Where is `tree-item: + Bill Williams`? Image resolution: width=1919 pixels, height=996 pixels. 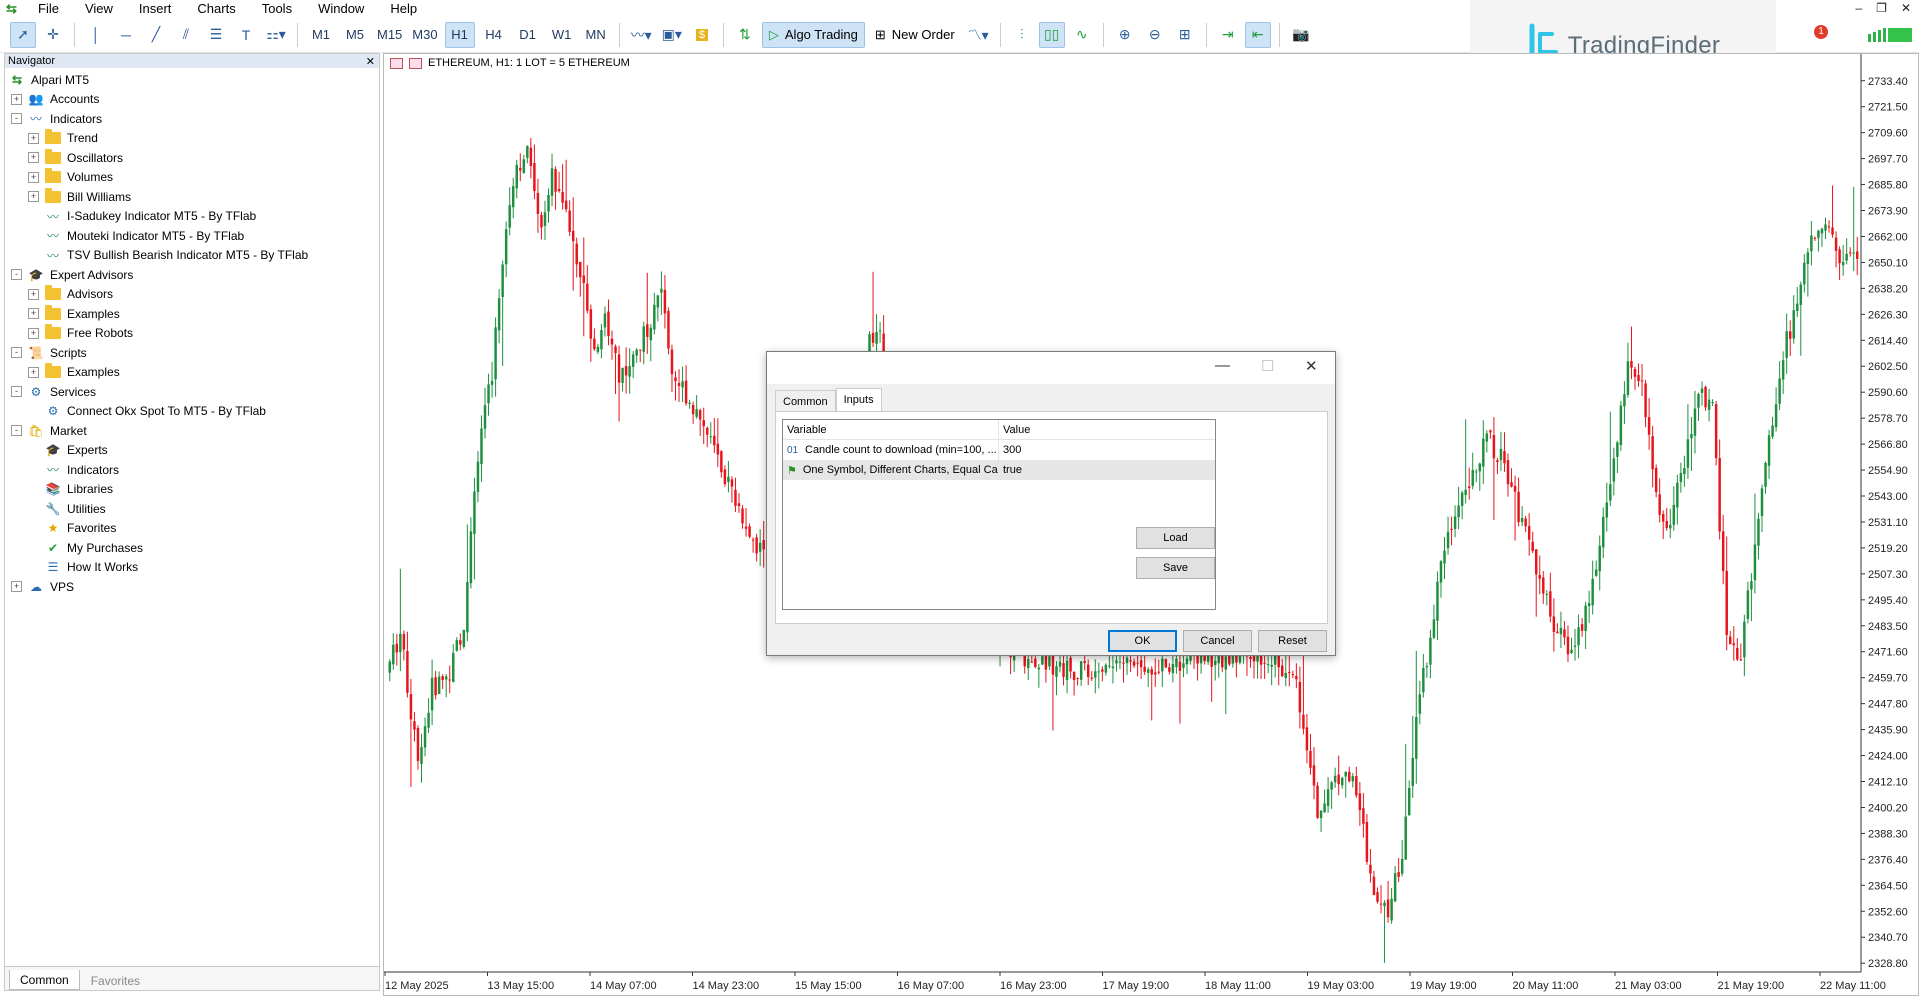 tree-item: + Bill Williams is located at coordinates (79, 196).